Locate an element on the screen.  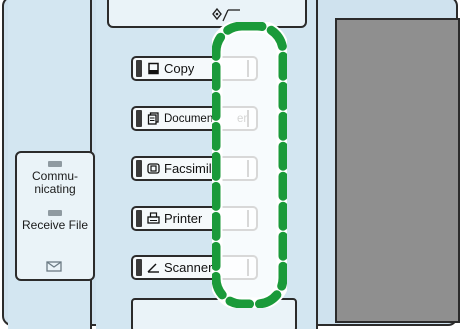
status-indicator-box: Commu- nicating Receive File is located at coordinates (55, 216).